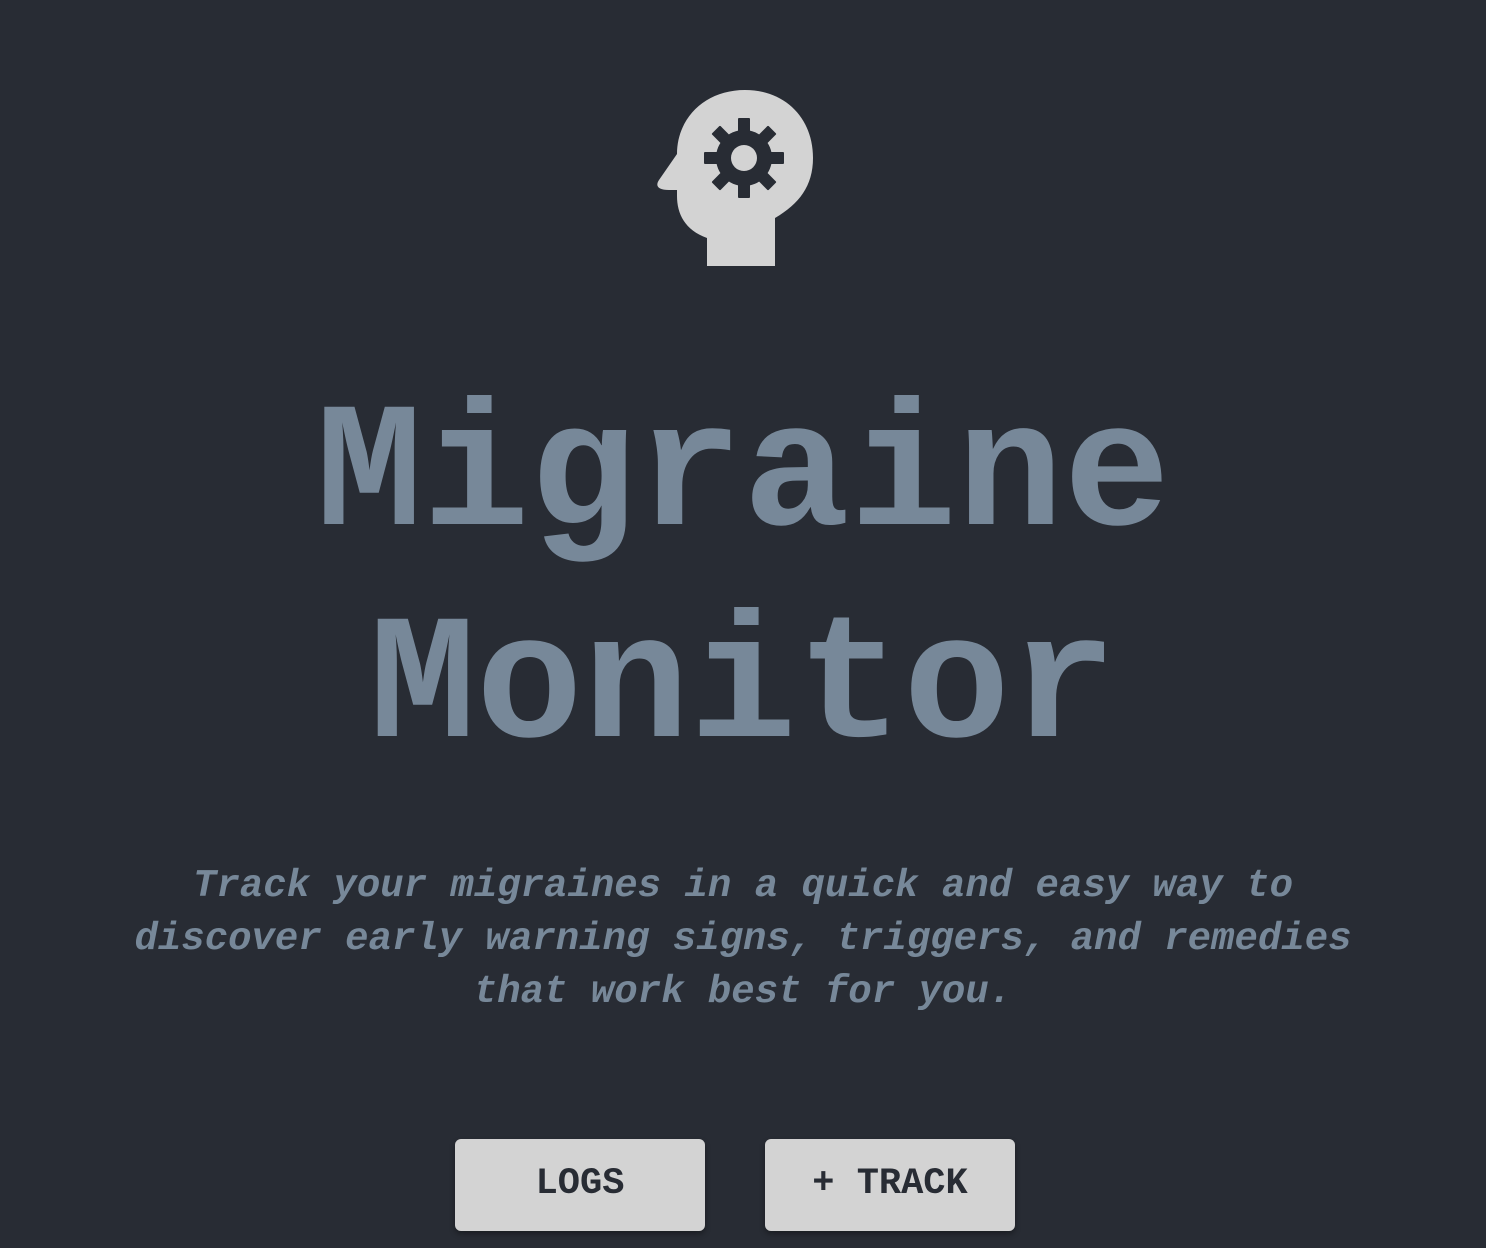  Describe the element at coordinates (743, 689) in the screenshot. I see `app-title-line-2: Monitor` at that location.